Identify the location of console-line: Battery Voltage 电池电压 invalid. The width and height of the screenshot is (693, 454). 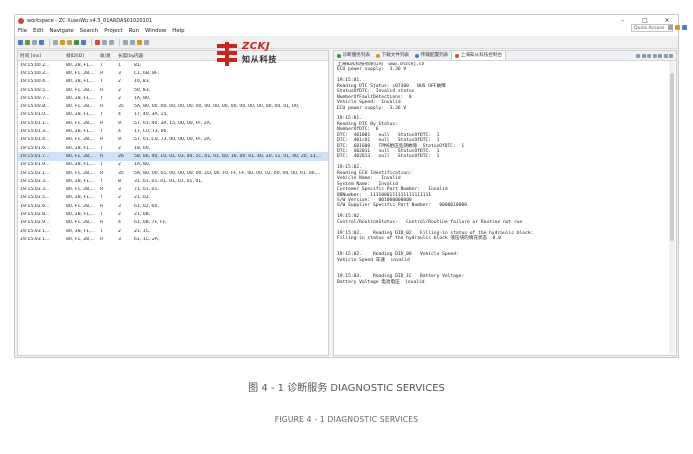
(381, 282).